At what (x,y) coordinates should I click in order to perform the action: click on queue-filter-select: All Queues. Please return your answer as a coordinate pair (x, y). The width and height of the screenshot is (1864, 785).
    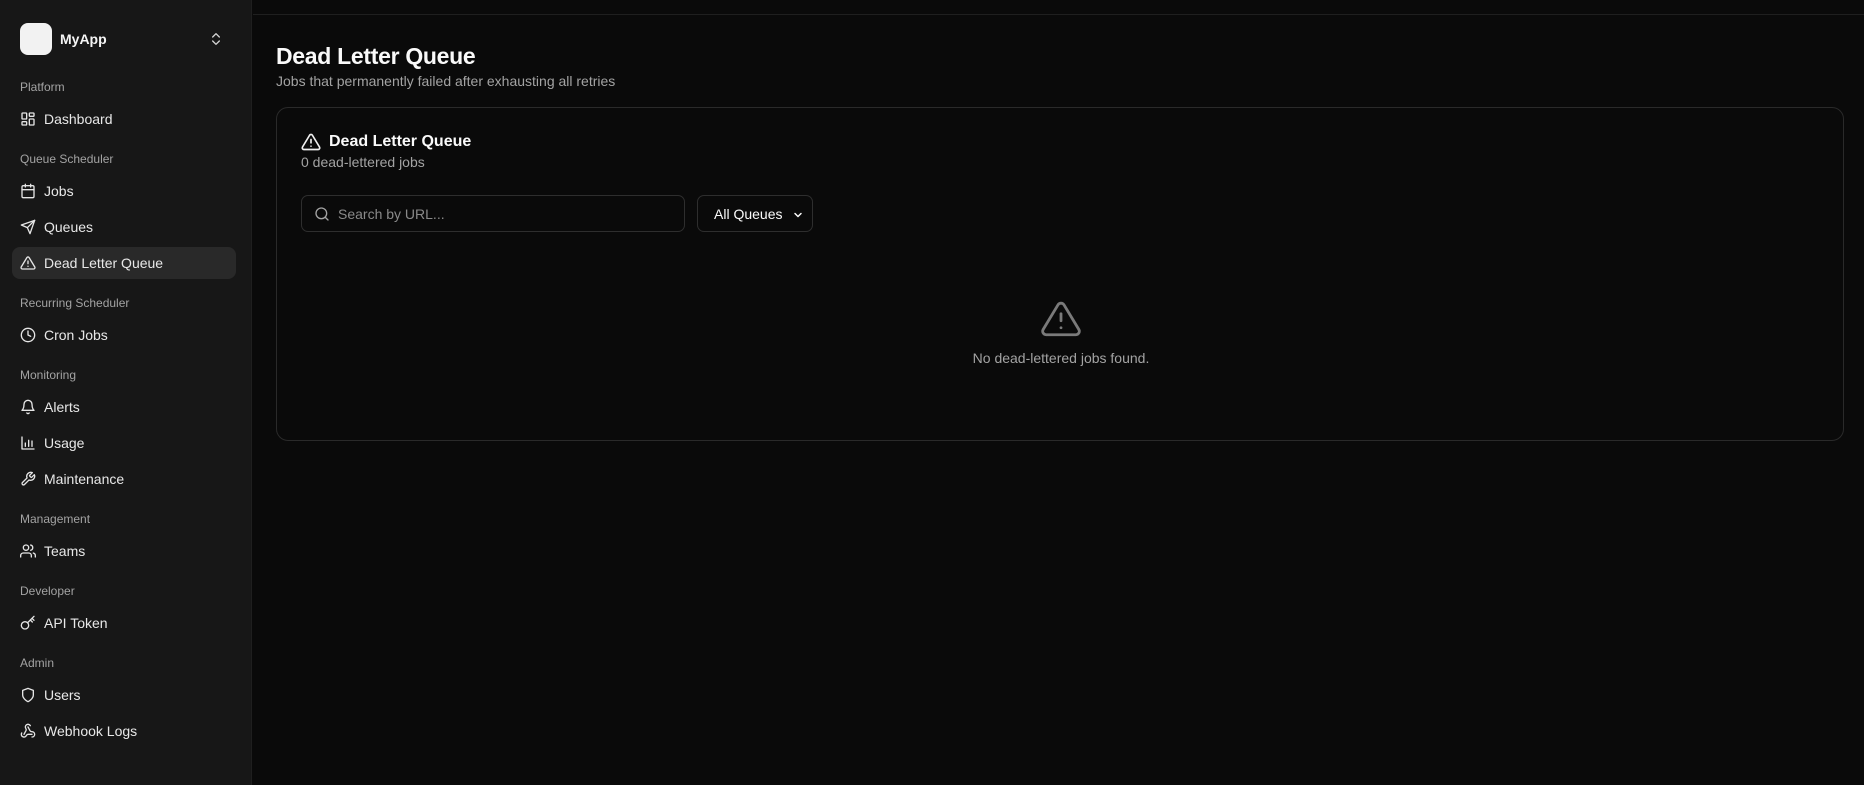
    Looking at the image, I should click on (755, 213).